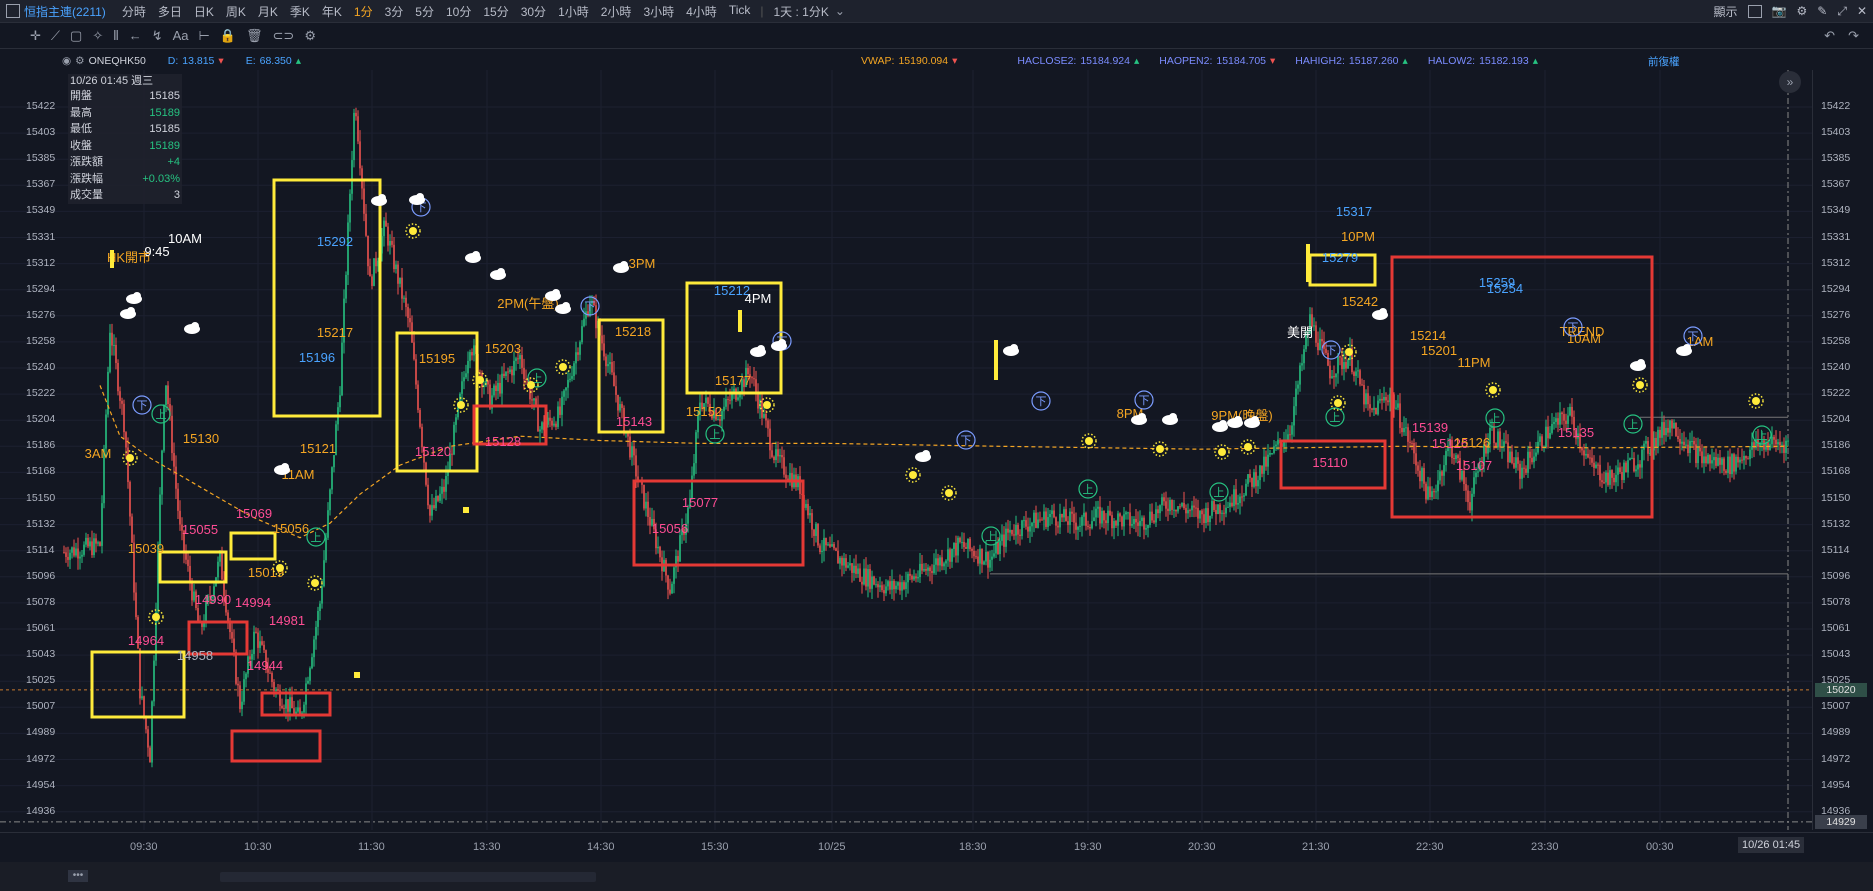 The image size is (1873, 891). I want to click on interval-16: 4小時, so click(701, 11).